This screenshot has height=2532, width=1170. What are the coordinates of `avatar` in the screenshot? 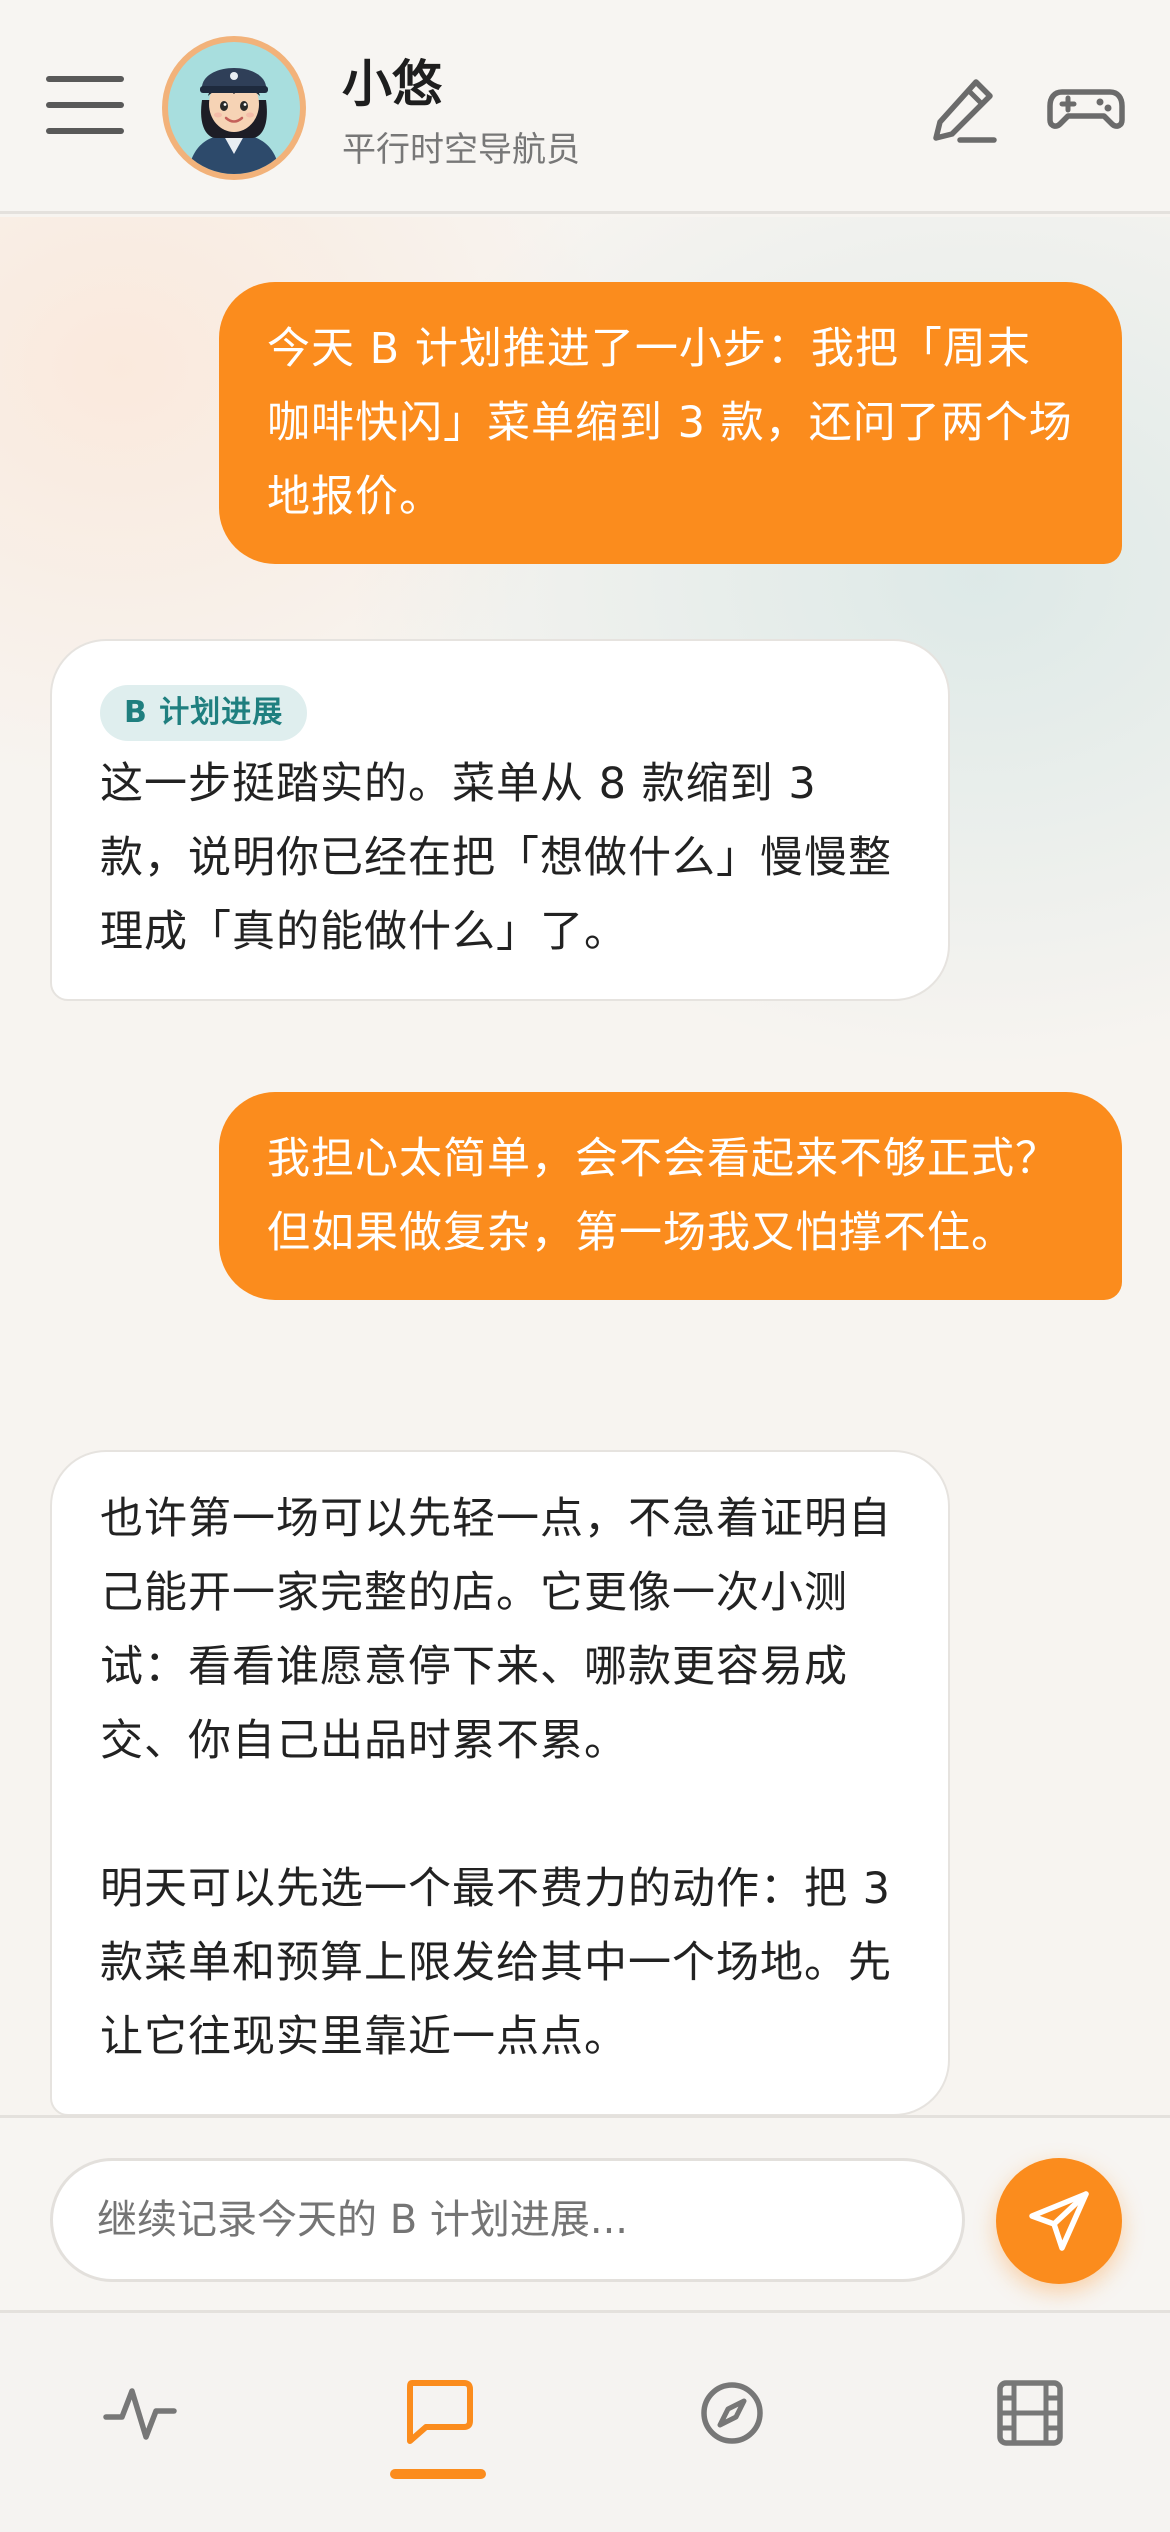 It's located at (234, 108).